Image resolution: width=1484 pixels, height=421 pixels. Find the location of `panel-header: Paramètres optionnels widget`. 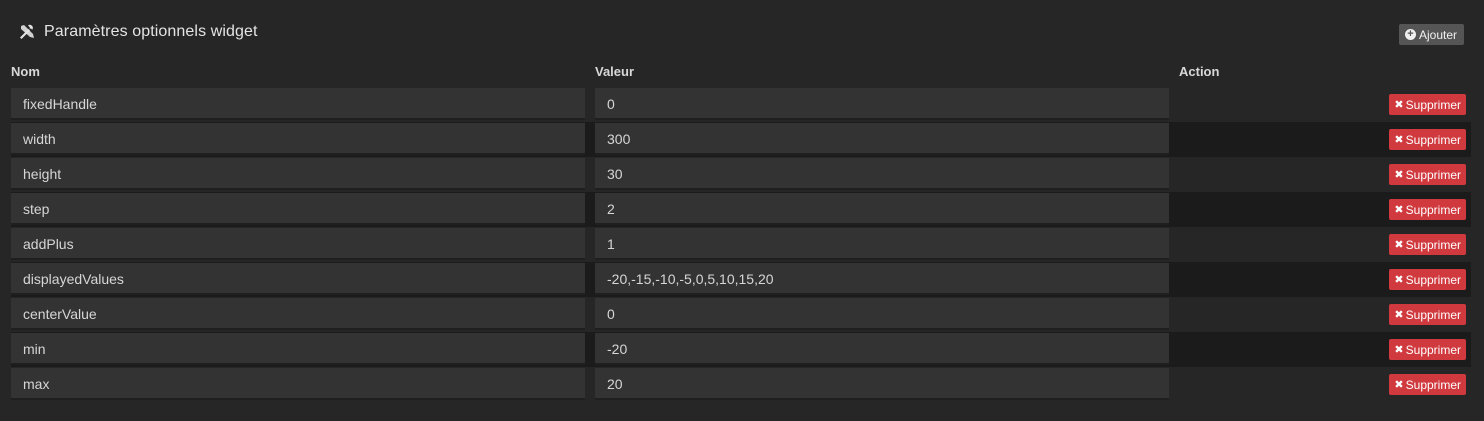

panel-header: Paramètres optionnels widget is located at coordinates (138, 32).